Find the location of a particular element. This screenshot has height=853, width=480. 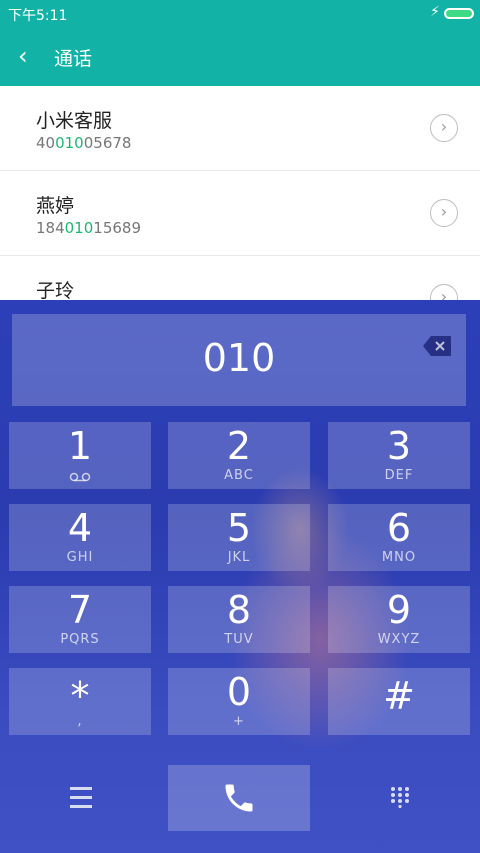

contact-number: 4001005678 is located at coordinates (83, 143).